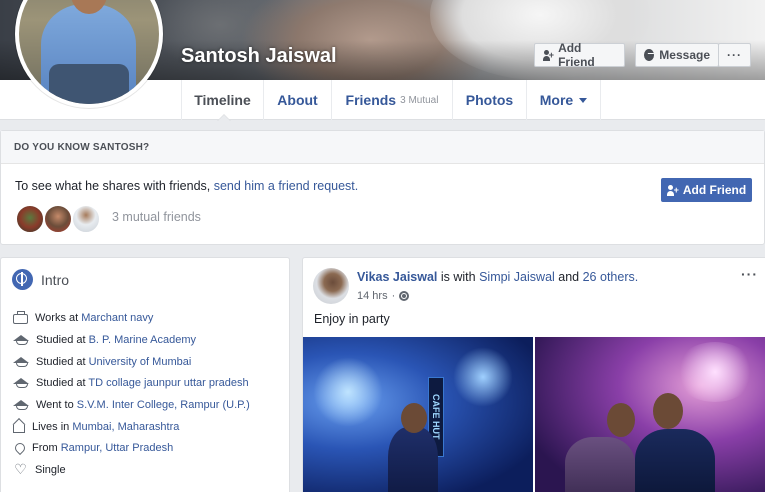 The image size is (765, 492). I want to click on intro-item-work: Works at Marchant navy, so click(83, 317).